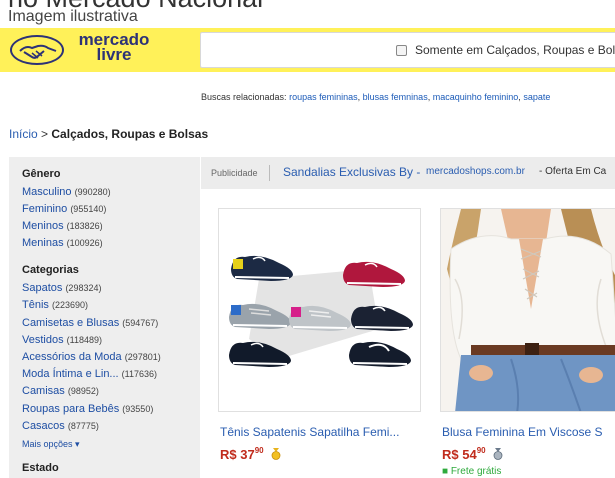  I want to click on category-only-checkbox, so click(401, 50).